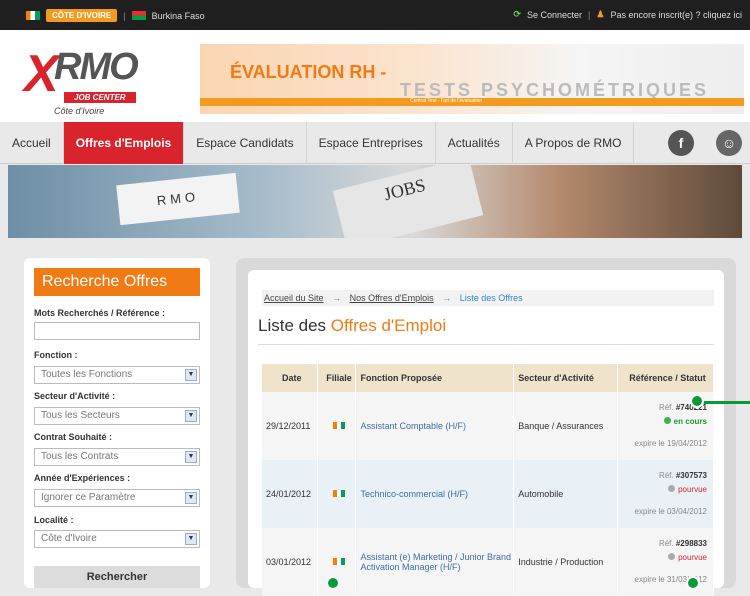 The width and height of the screenshot is (750, 596). What do you see at coordinates (566, 562) in the screenshot?
I see `row-sector: Industrie / Production` at bounding box center [566, 562].